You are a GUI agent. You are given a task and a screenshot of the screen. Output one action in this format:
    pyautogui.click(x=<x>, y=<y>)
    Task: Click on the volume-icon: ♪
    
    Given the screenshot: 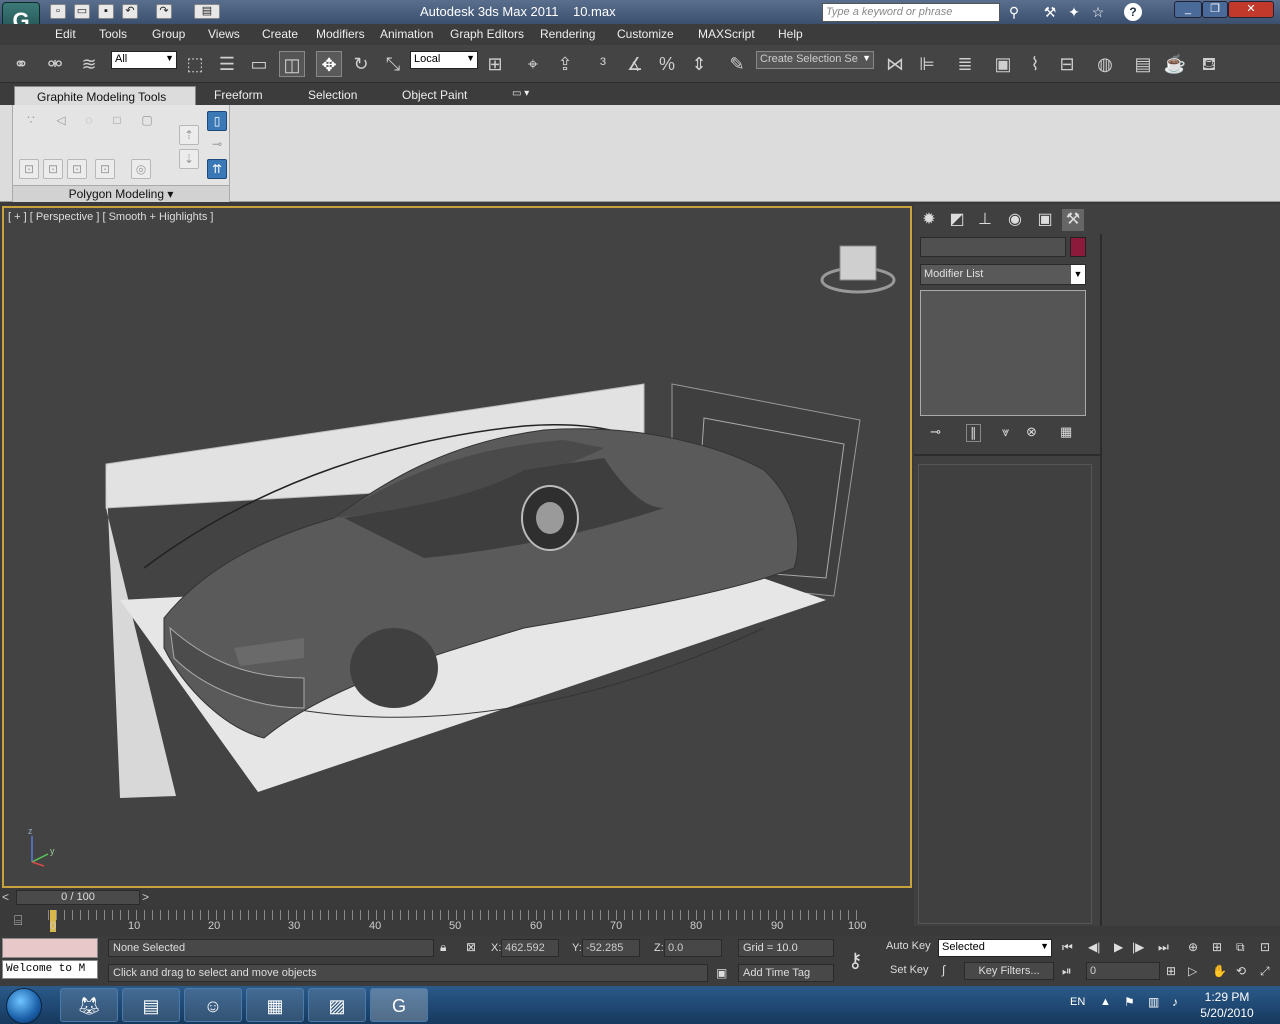 What is the action you would take?
    pyautogui.click(x=1175, y=1002)
    